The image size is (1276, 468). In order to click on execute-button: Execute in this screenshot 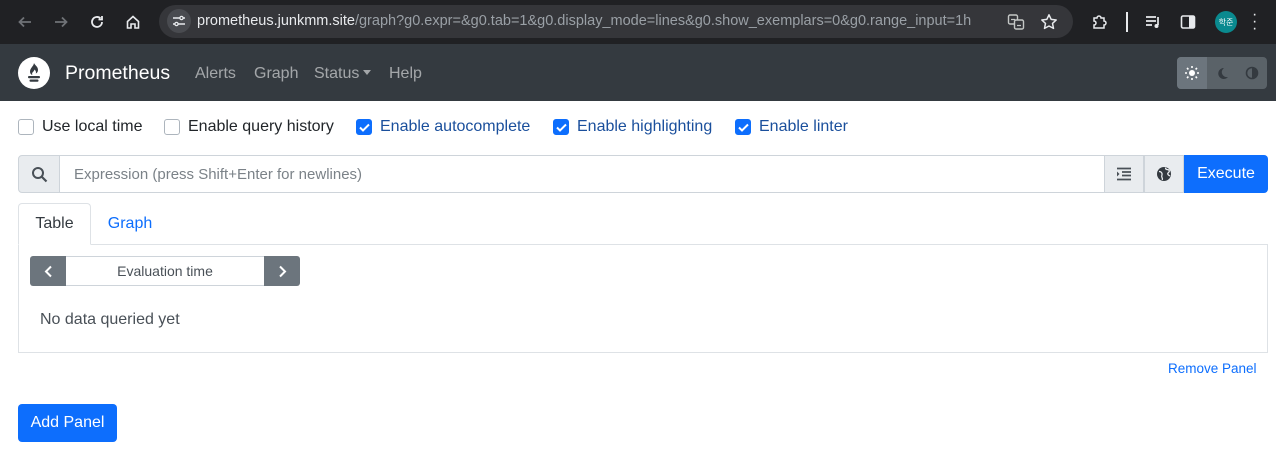, I will do `click(1226, 174)`.